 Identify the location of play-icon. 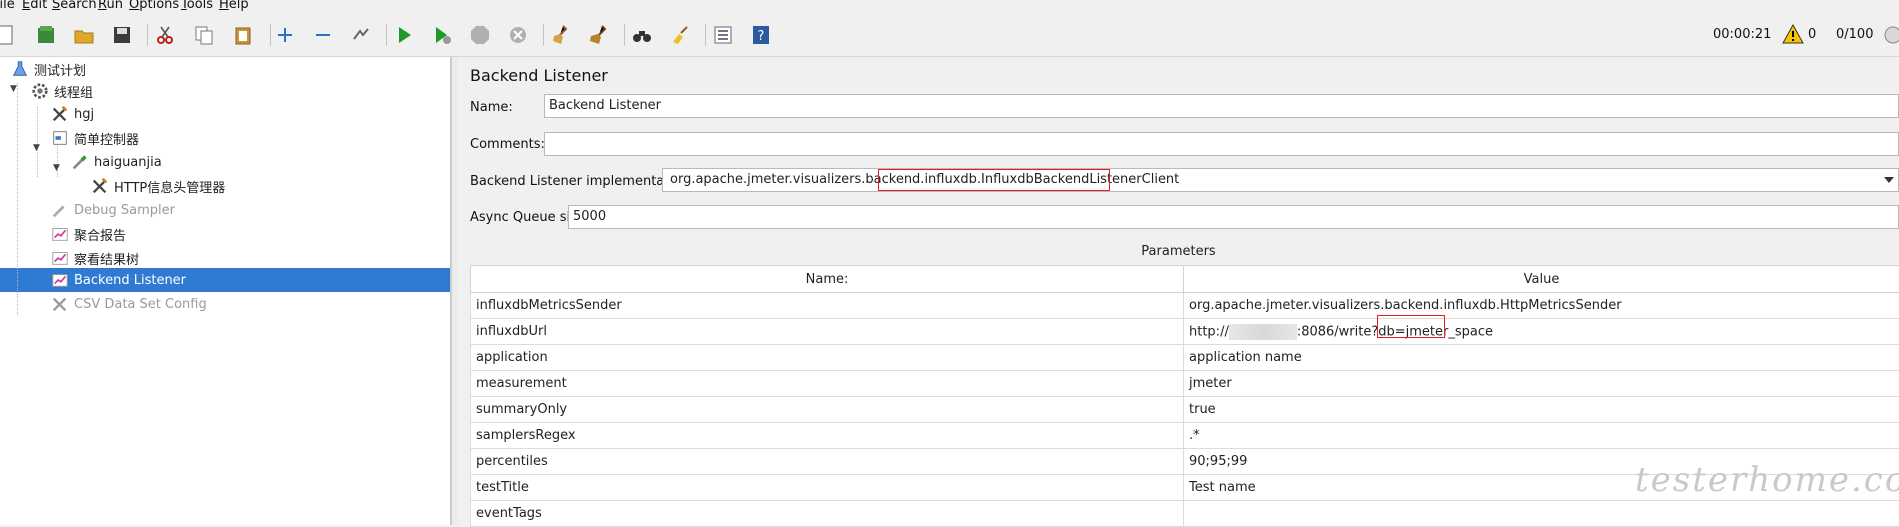
(404, 35).